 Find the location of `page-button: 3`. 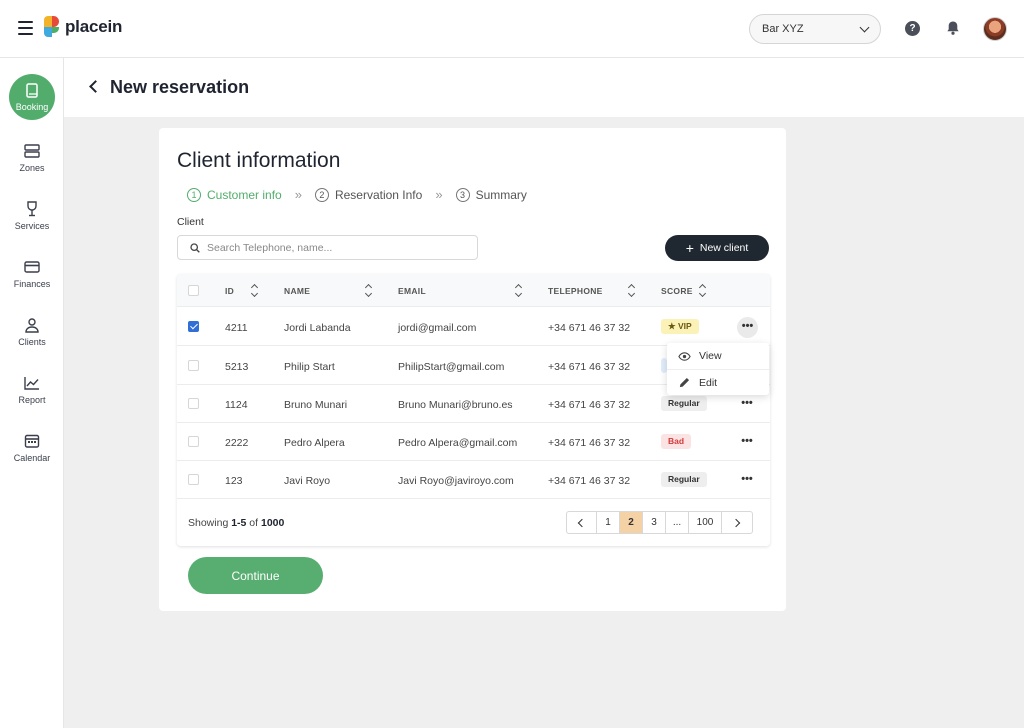

page-button: 3 is located at coordinates (654, 522).